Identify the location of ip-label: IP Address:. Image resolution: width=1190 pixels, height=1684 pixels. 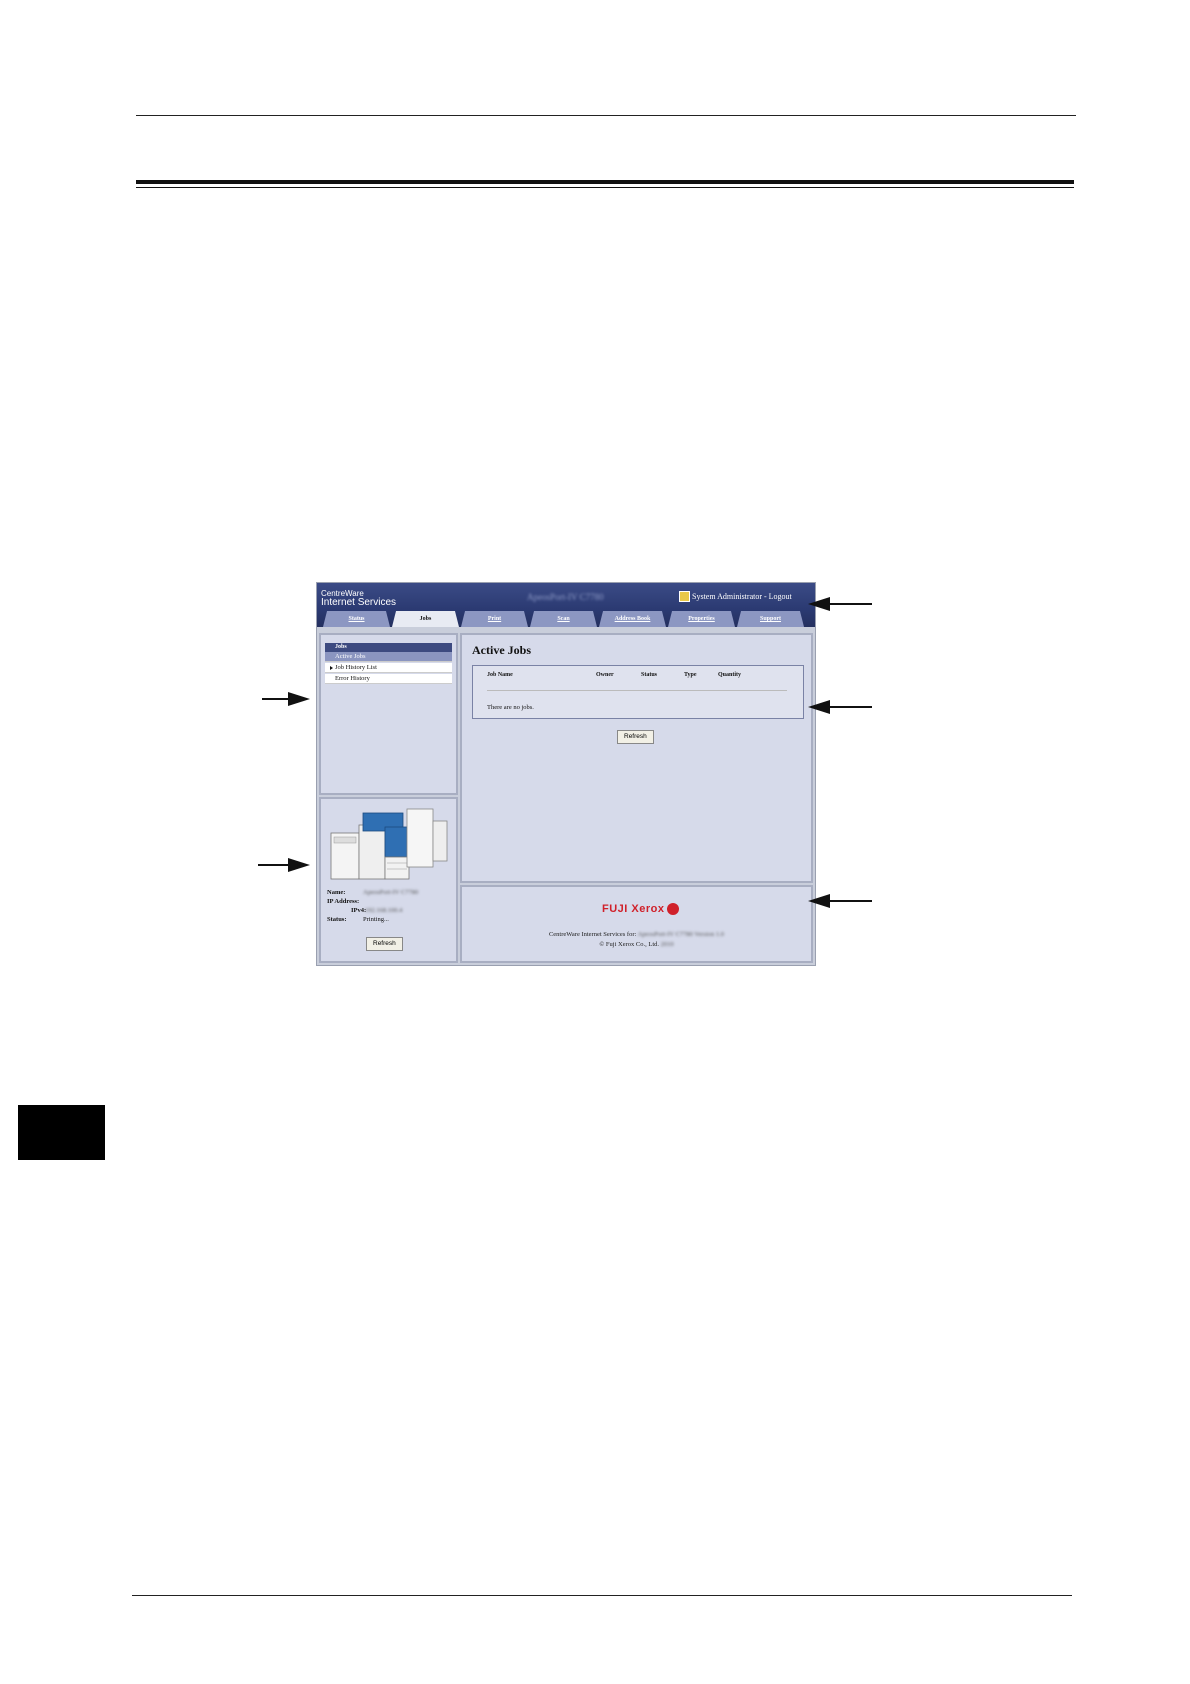
(343, 901).